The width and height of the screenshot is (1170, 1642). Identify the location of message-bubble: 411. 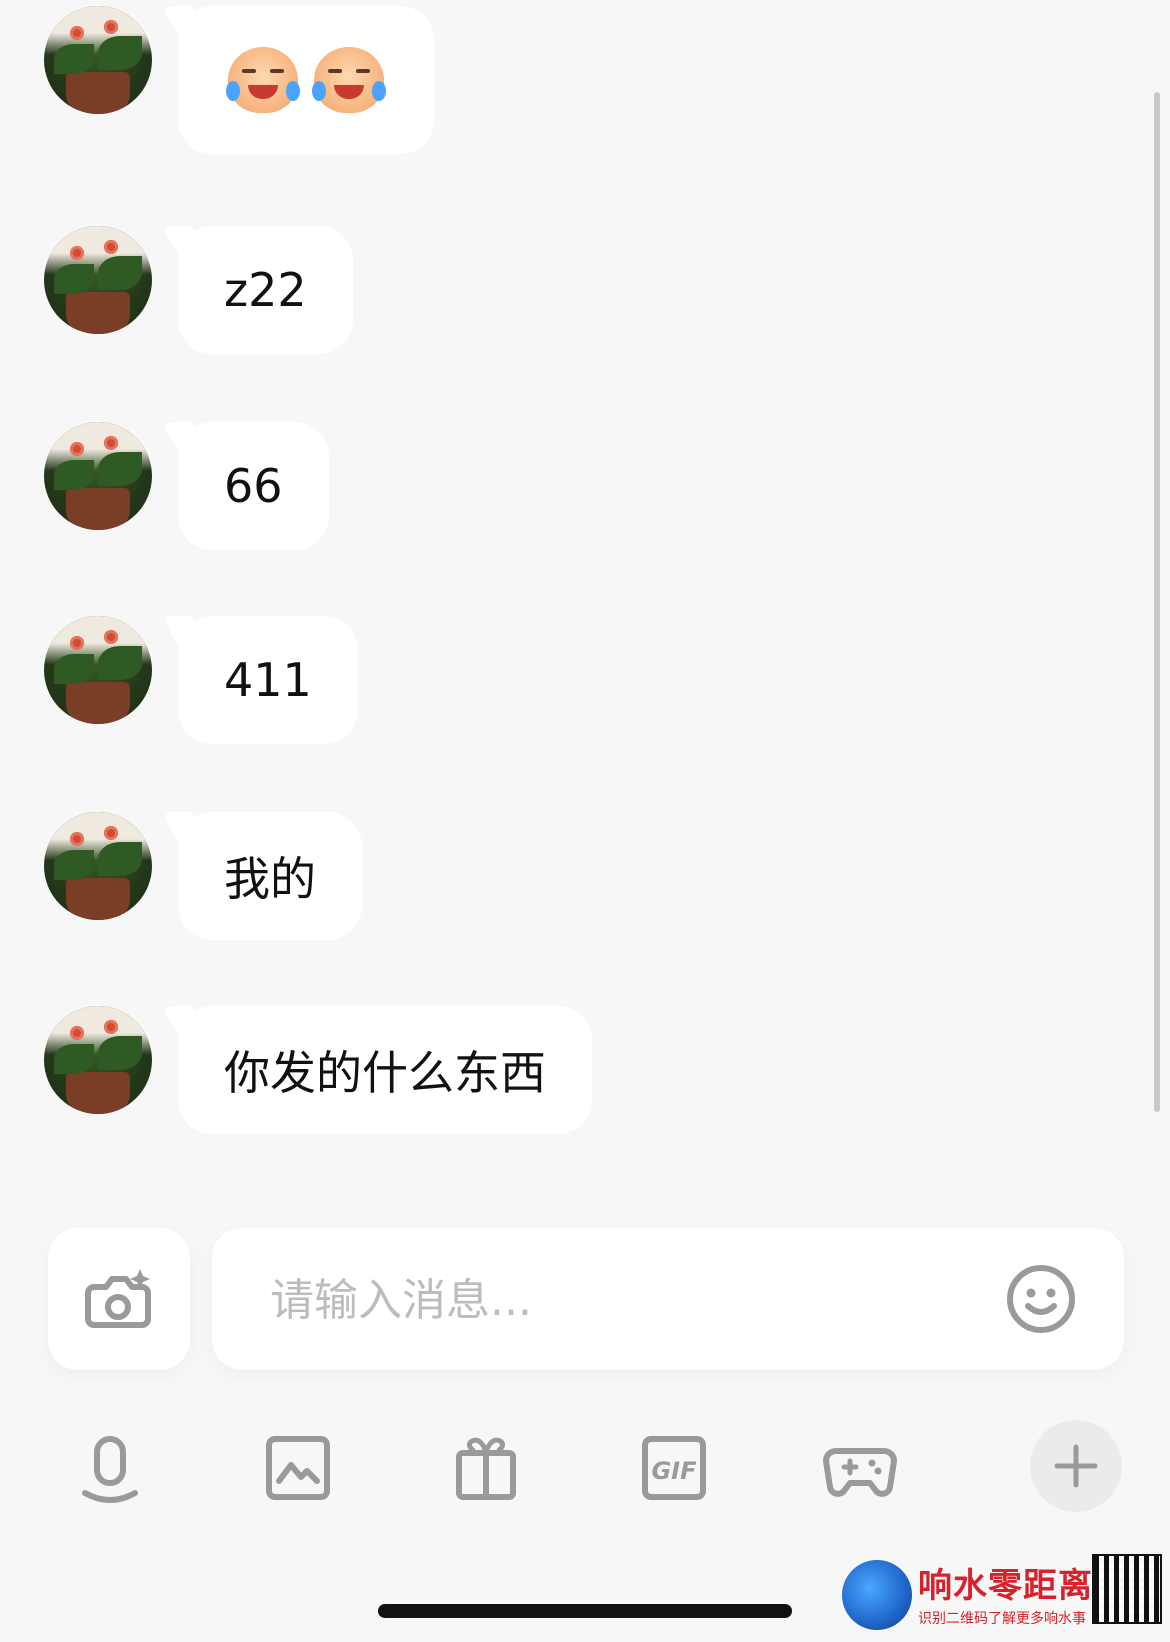
(268, 680).